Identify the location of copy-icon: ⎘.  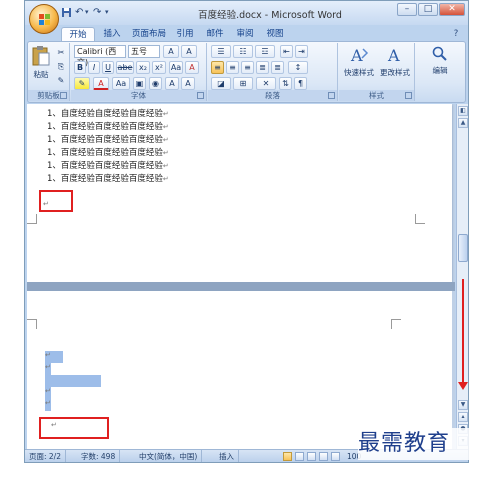
(61, 66).